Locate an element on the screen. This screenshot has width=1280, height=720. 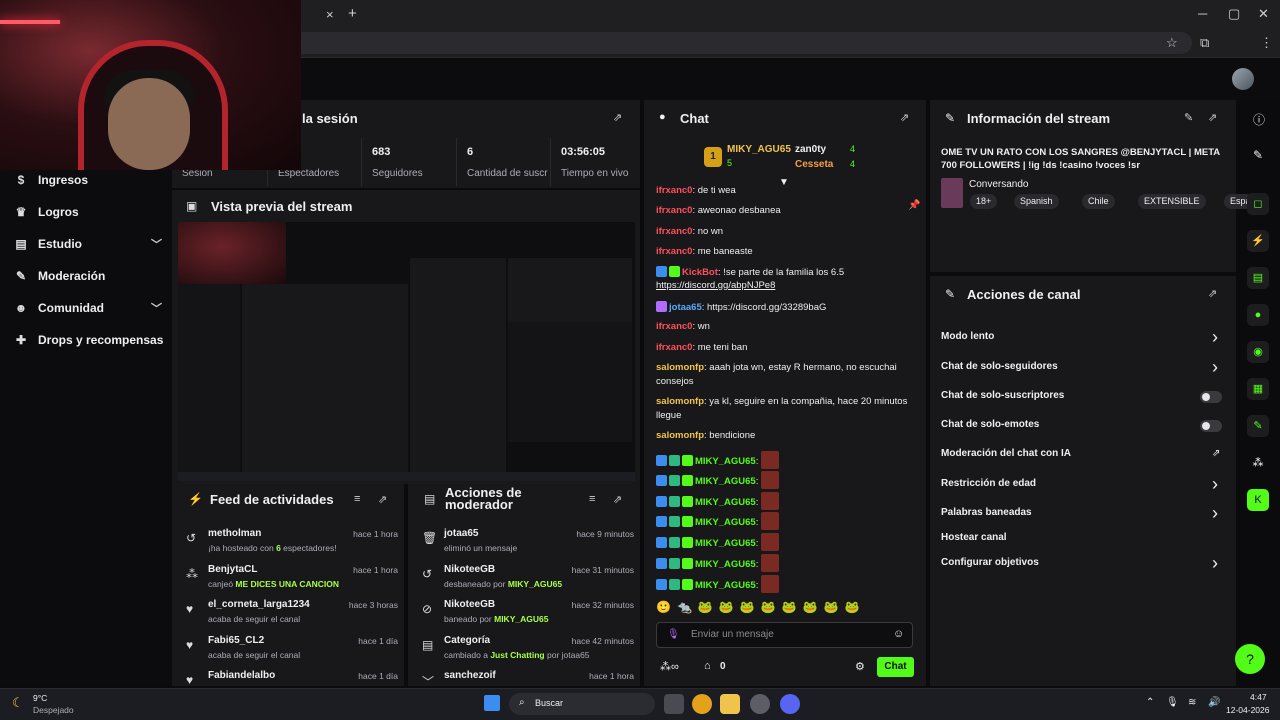
wifi-icon: ≋ is located at coordinates (1192, 702).